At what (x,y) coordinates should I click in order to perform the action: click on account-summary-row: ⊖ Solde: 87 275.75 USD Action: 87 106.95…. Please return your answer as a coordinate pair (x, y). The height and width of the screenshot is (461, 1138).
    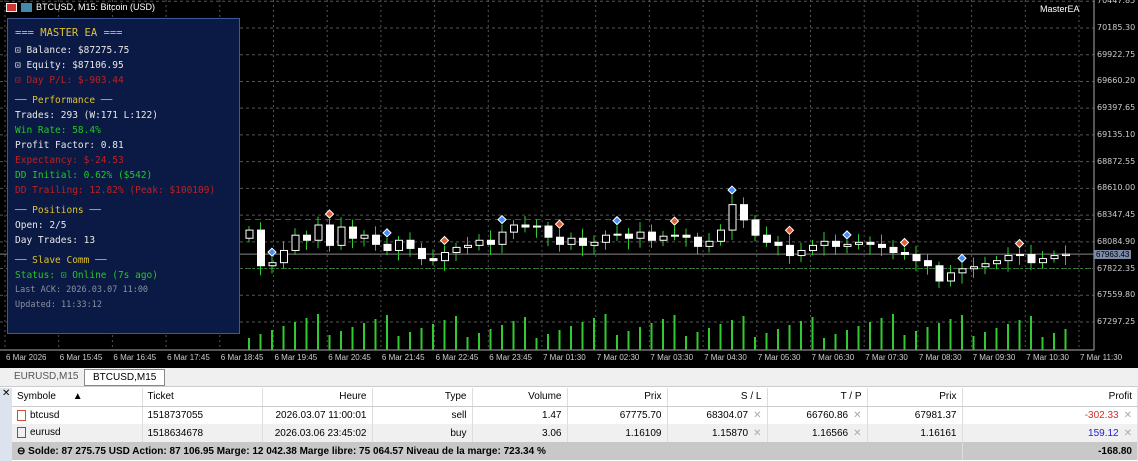
    Looking at the image, I should click on (575, 451).